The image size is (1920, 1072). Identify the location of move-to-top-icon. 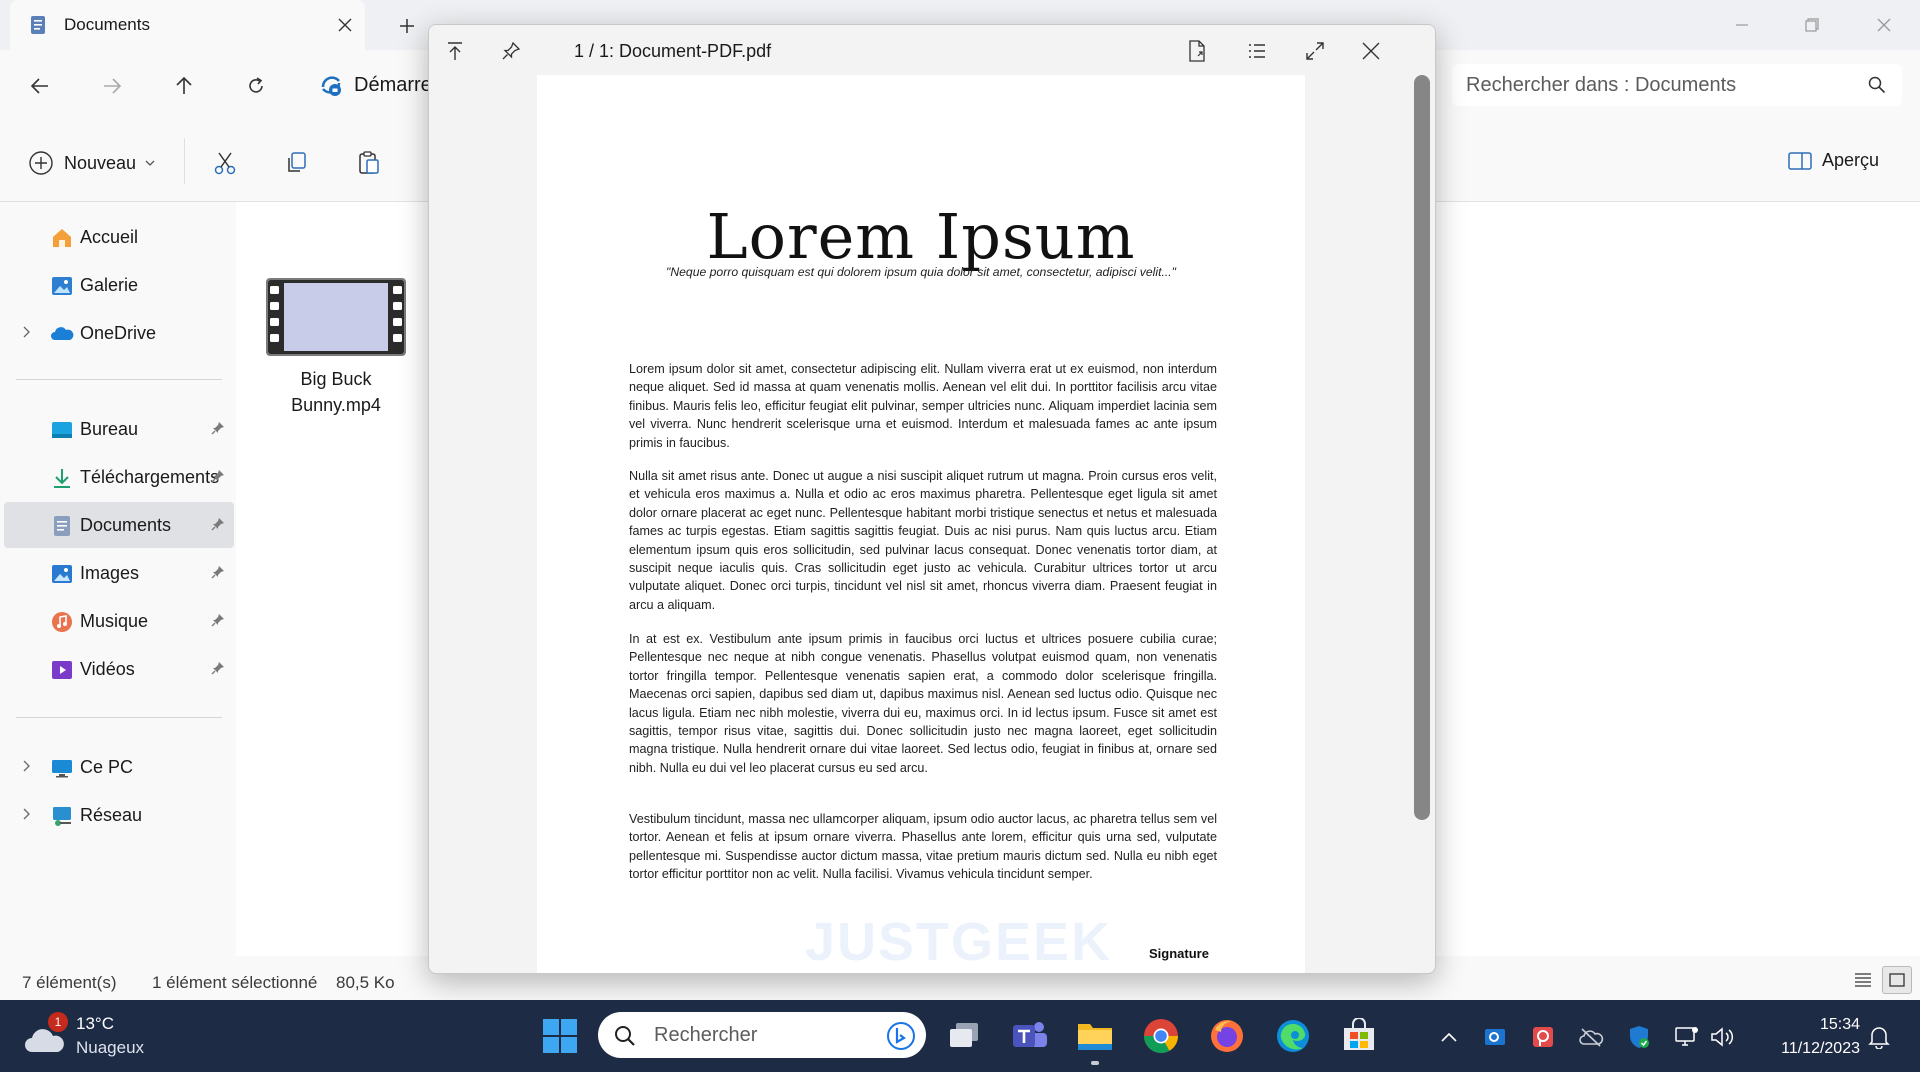
(455, 51).